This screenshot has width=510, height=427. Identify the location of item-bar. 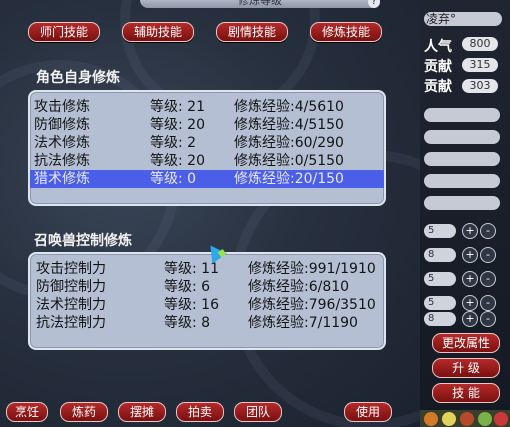
(465, 418).